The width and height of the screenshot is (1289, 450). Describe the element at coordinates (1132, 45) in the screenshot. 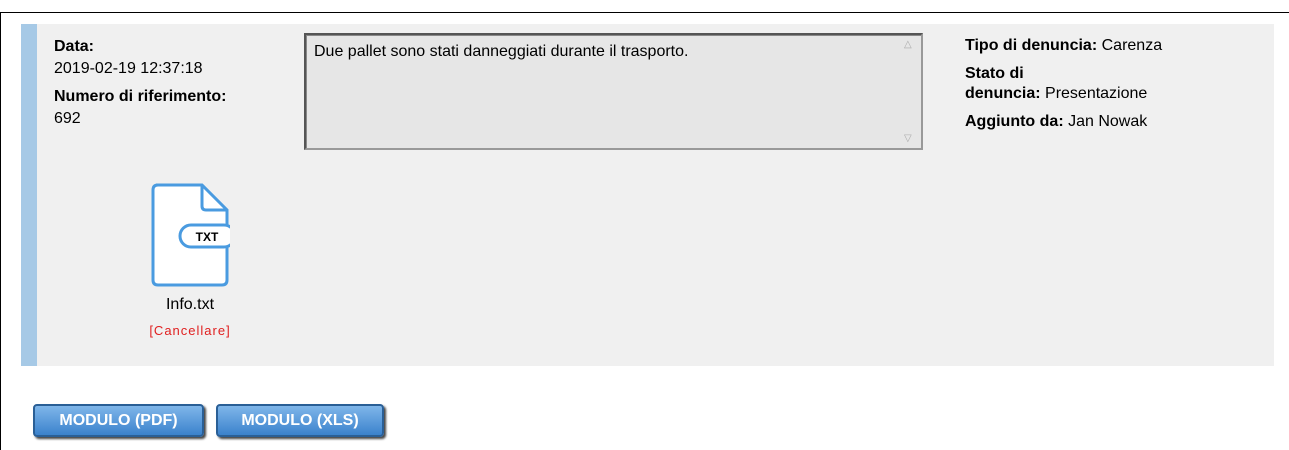

I see `complaint-type-value: Carenza` at that location.